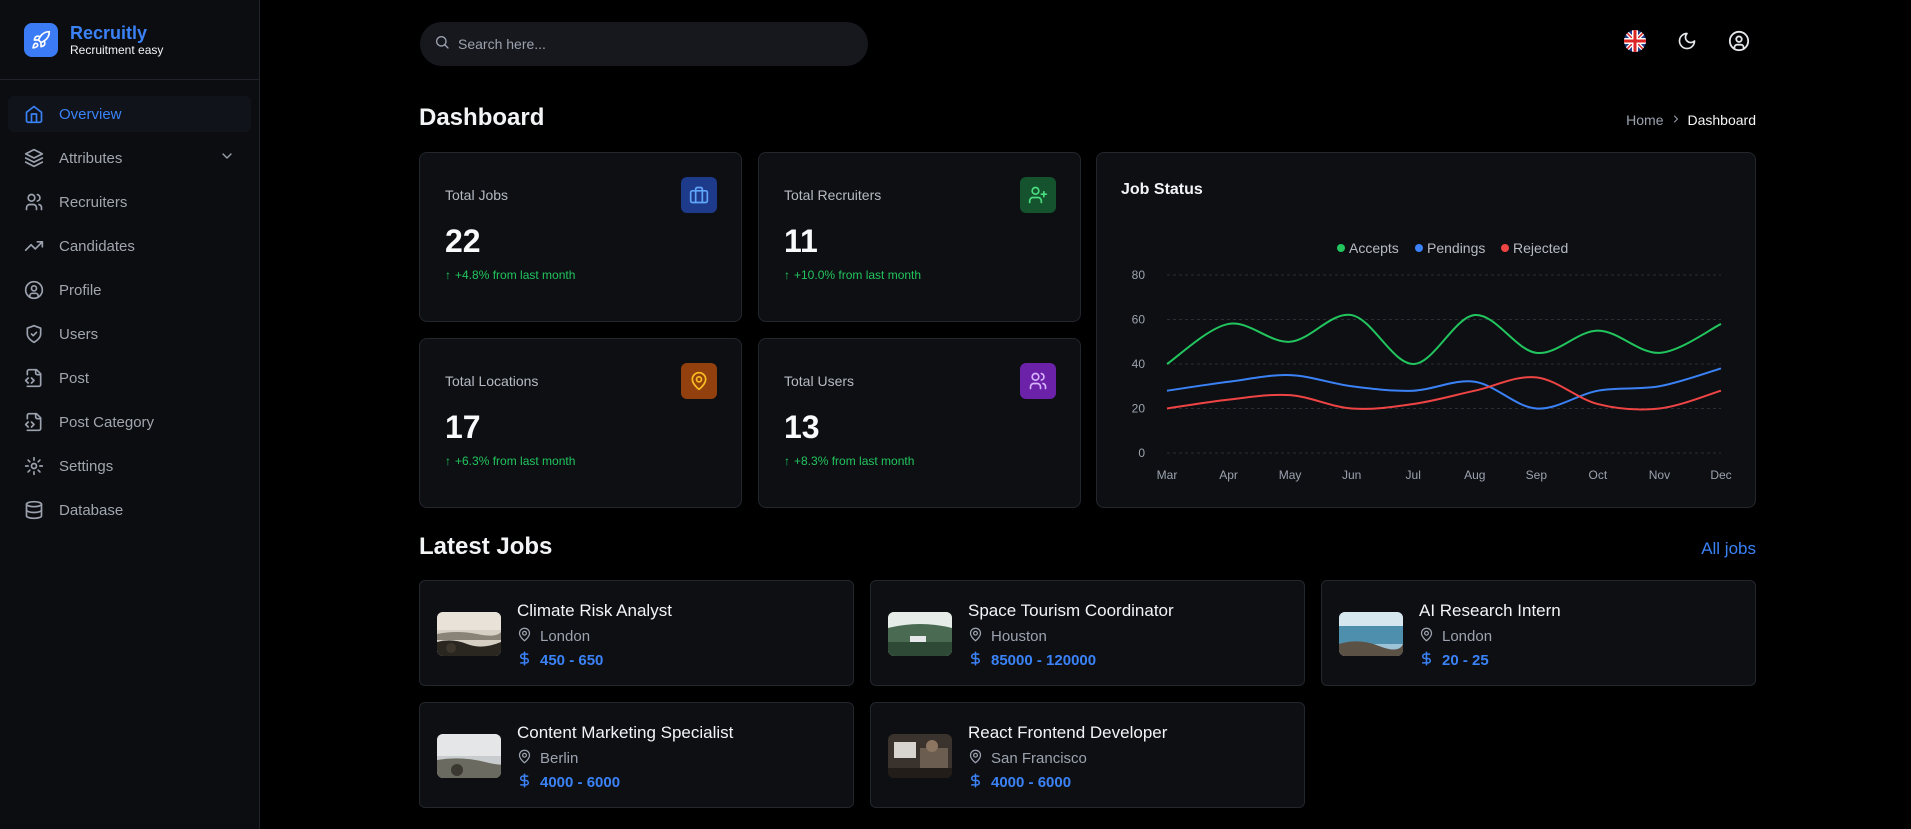 The height and width of the screenshot is (829, 1911). I want to click on stat-value: 13, so click(802, 427).